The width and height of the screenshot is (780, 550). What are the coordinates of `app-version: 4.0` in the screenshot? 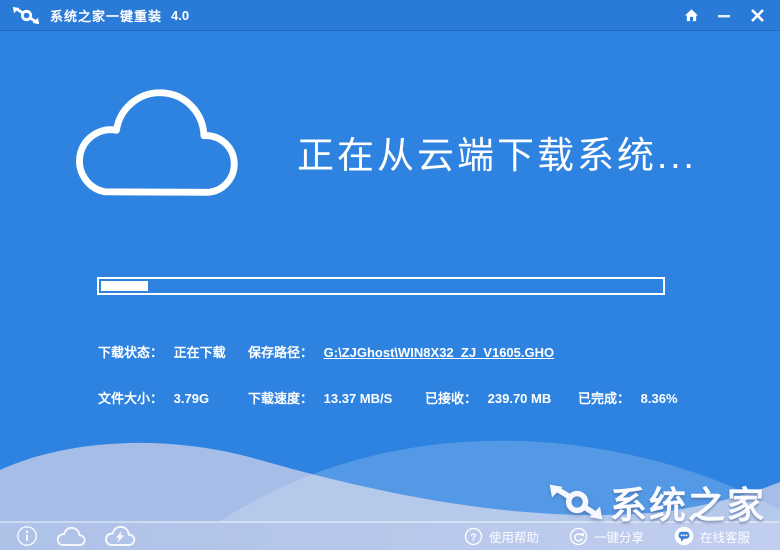 It's located at (180, 15).